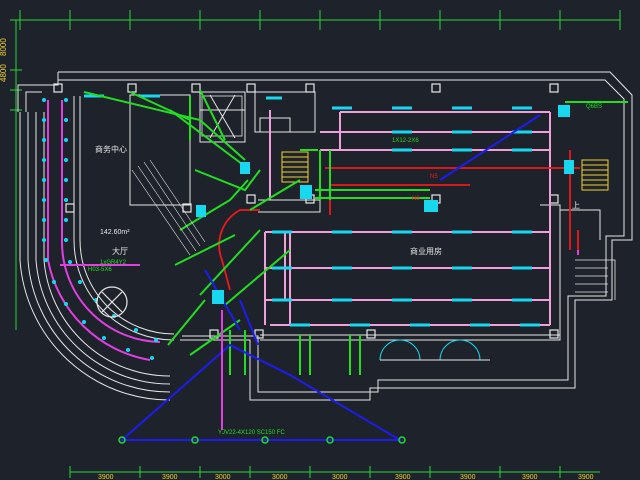 Image resolution: width=640 pixels, height=480 pixels. I want to click on hall-feeder-label: 1xGR4Y2, so click(113, 263).